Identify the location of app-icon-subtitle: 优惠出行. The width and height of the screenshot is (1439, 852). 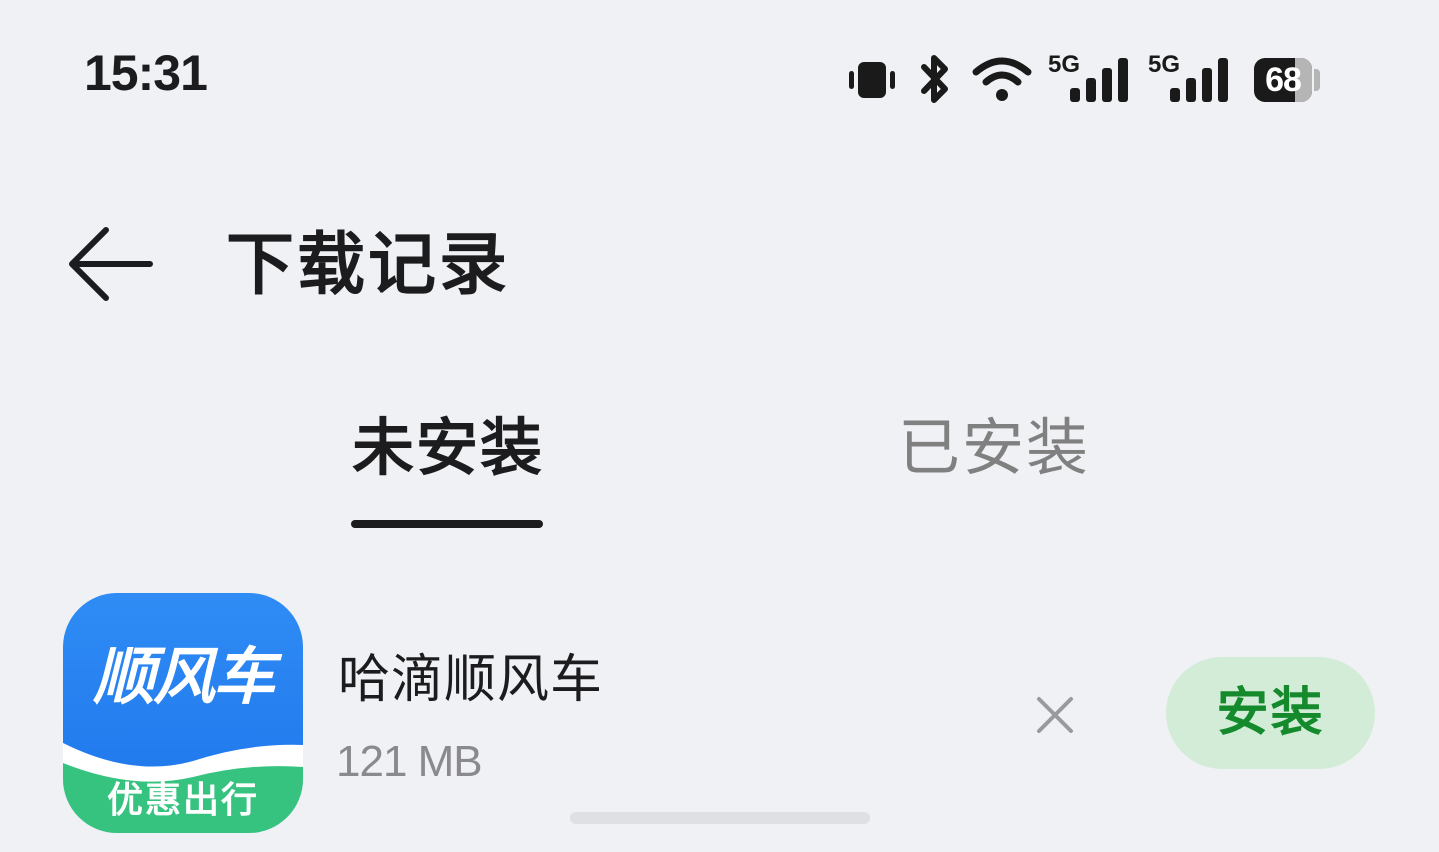
(182, 800).